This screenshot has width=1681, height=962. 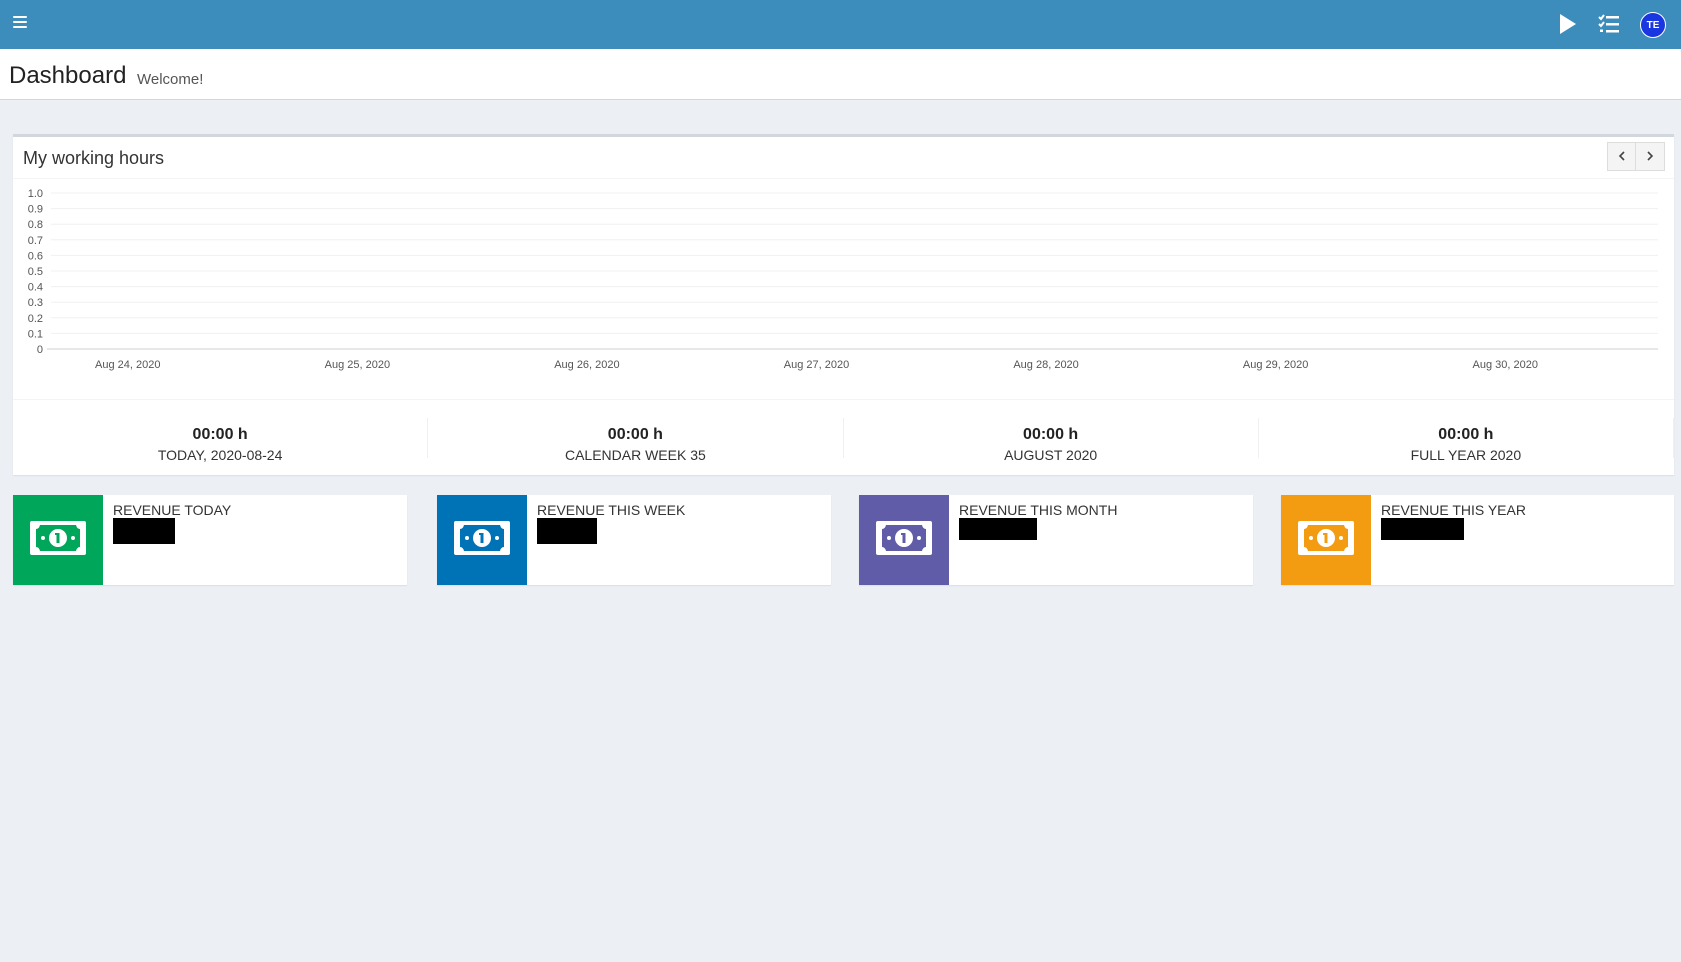 I want to click on revenue-year-icon-bg, so click(x=1326, y=540).